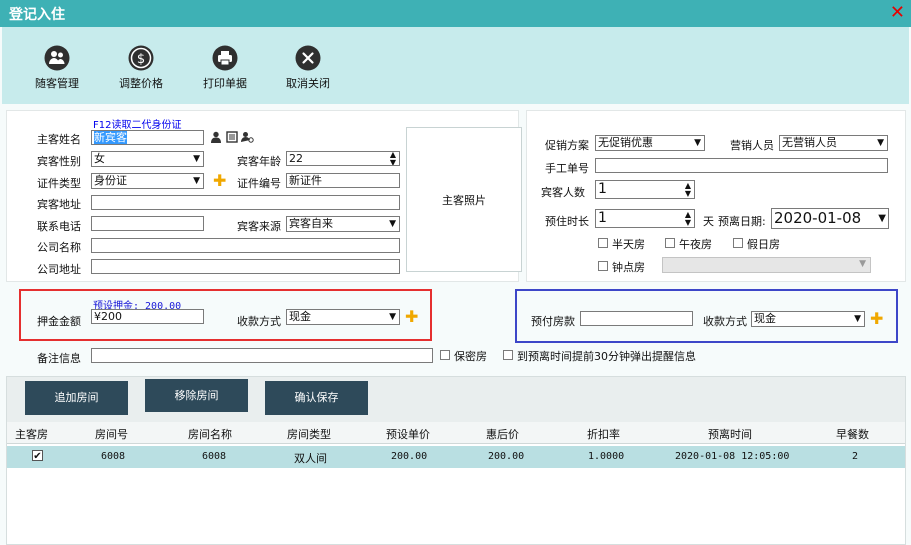 Image resolution: width=911 pixels, height=545 pixels. What do you see at coordinates (855, 456) in the screenshot?
I see `breakfast-cell: 2` at bounding box center [855, 456].